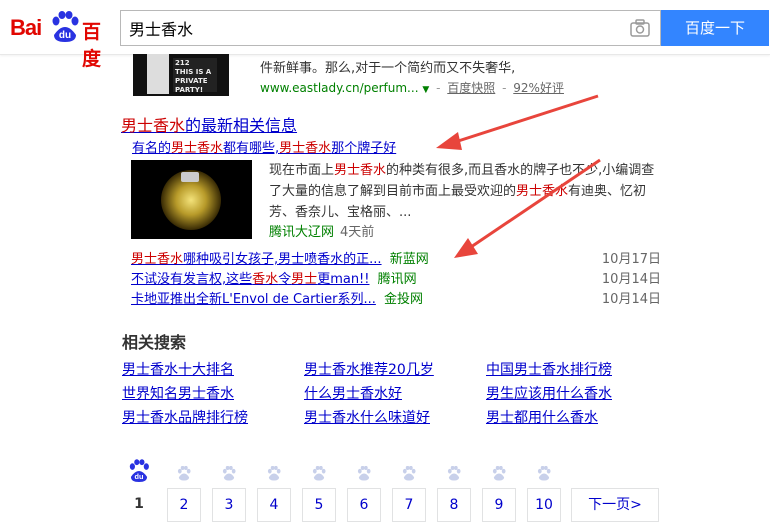  What do you see at coordinates (364, 148) in the screenshot?
I see `text: 那个牌子好` at bounding box center [364, 148].